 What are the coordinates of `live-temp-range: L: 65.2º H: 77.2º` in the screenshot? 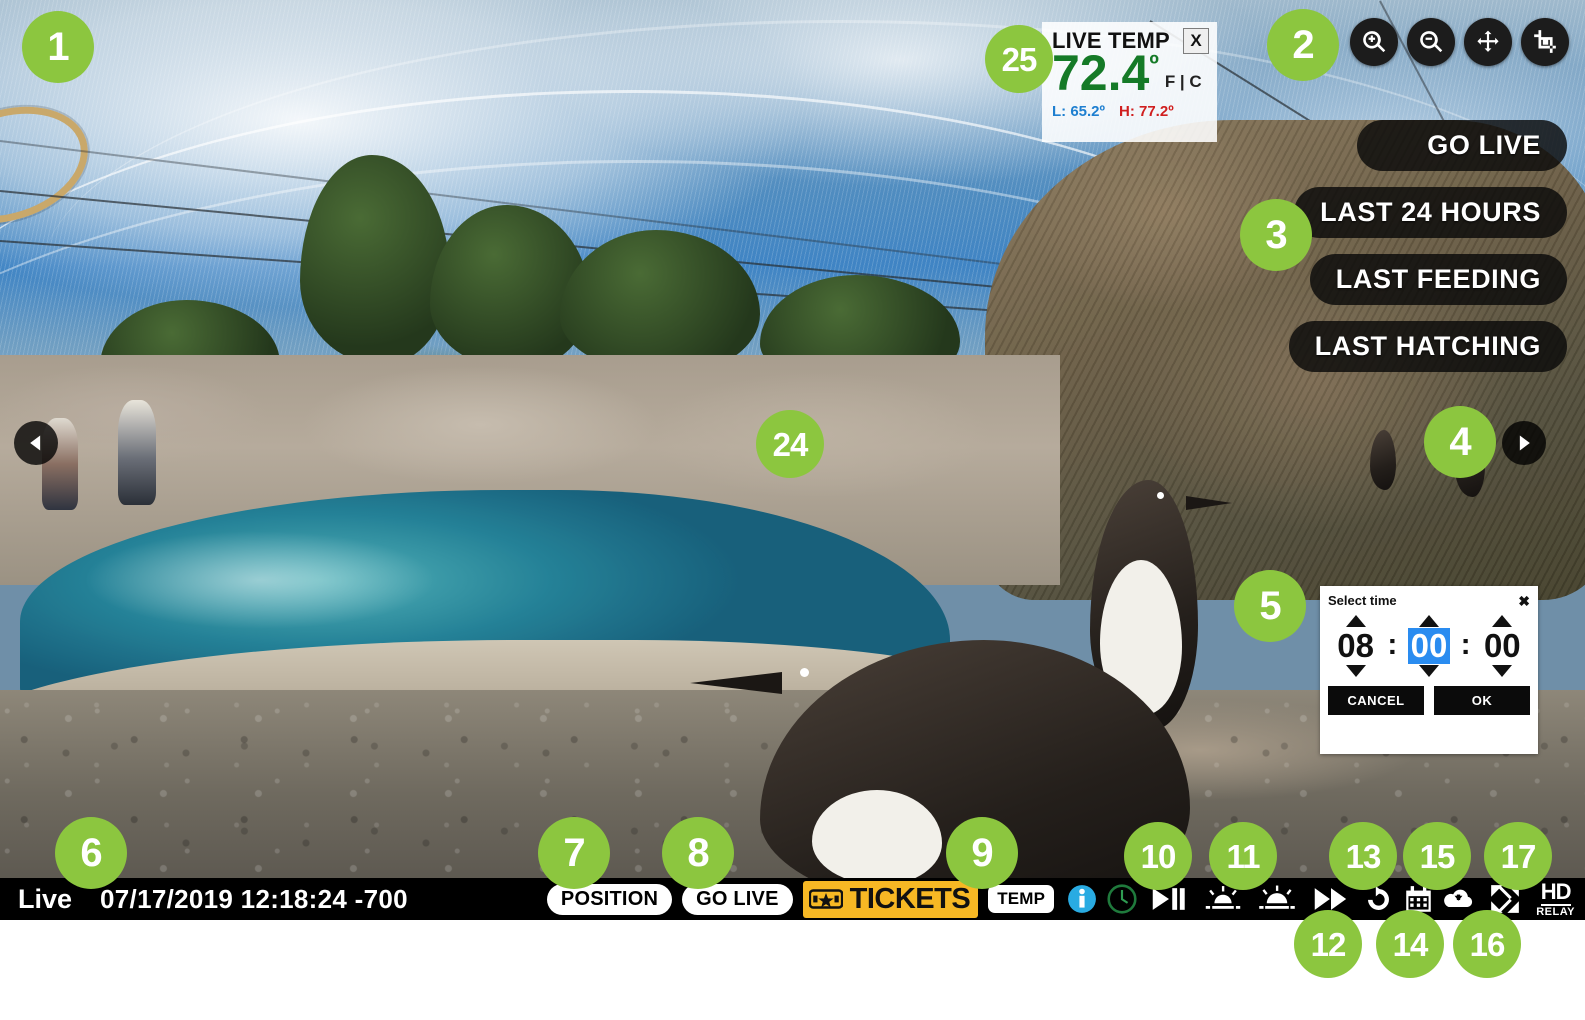 It's located at (1130, 111).